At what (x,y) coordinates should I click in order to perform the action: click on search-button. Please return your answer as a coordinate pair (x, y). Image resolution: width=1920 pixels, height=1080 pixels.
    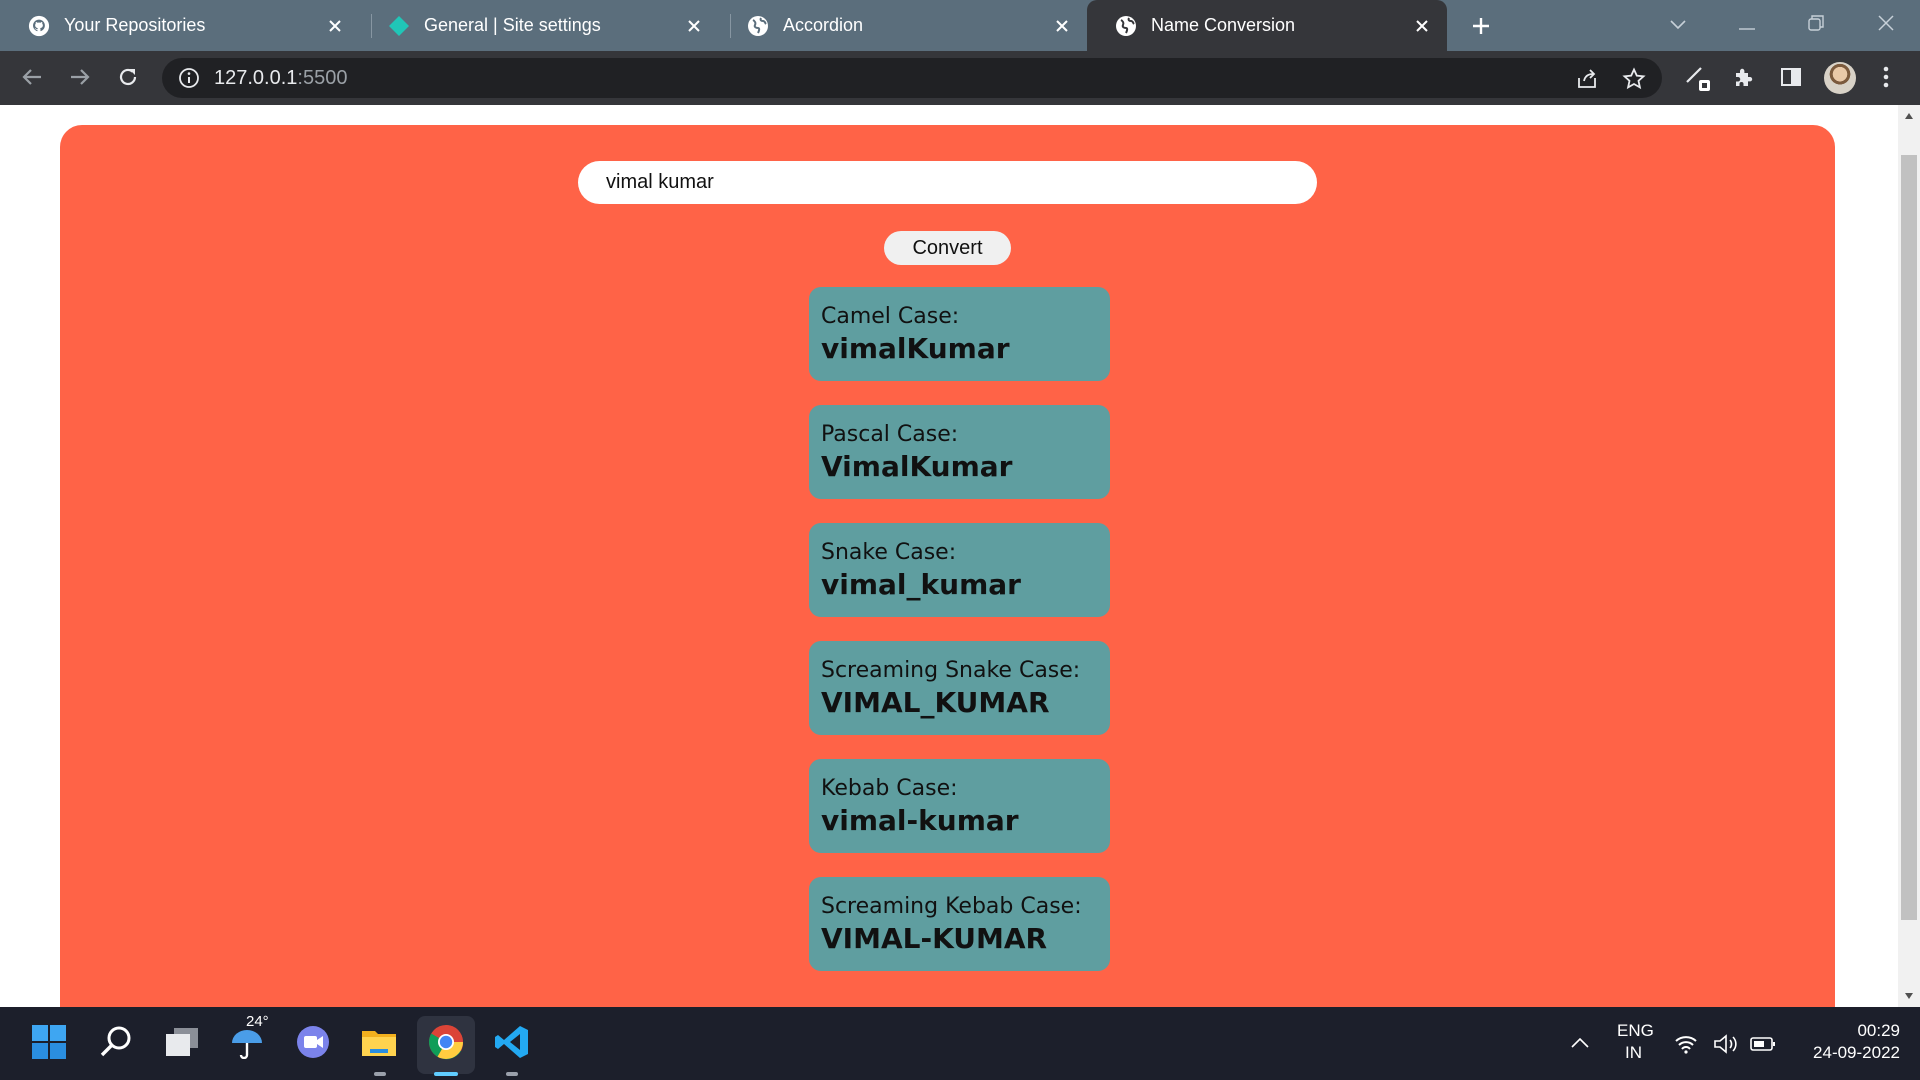
    Looking at the image, I should click on (116, 1044).